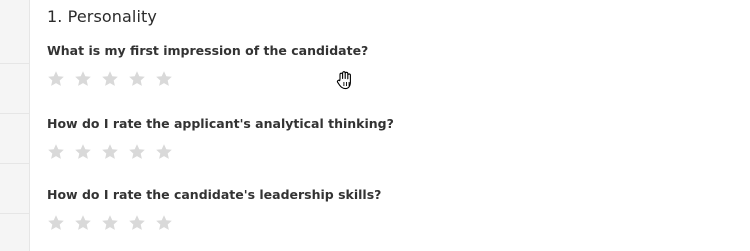 The width and height of the screenshot is (750, 251). I want to click on left-pane, so click(14, 125).